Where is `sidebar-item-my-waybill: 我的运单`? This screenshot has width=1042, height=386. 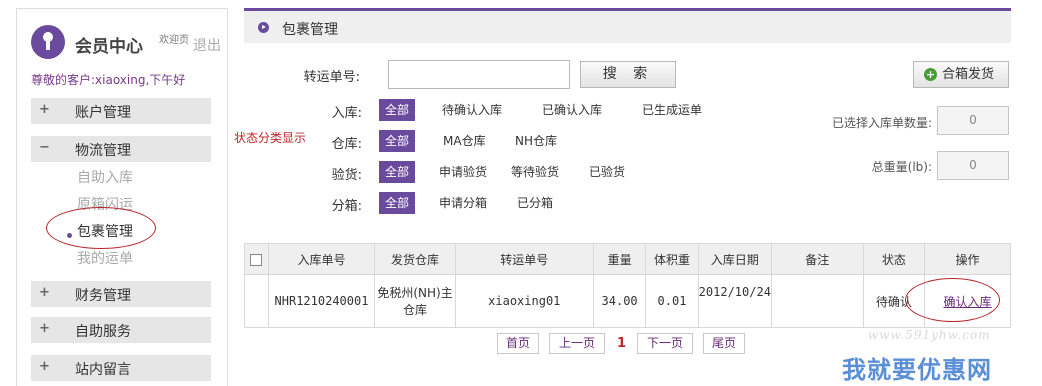
sidebar-item-my-waybill: 我的运单 is located at coordinates (105, 258).